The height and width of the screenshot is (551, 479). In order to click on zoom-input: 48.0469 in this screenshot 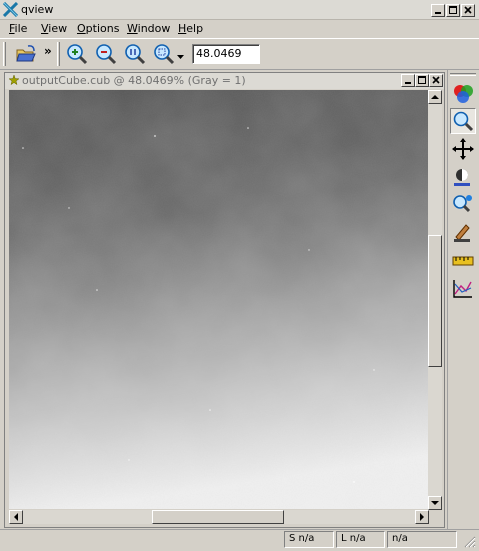, I will do `click(226, 54)`.